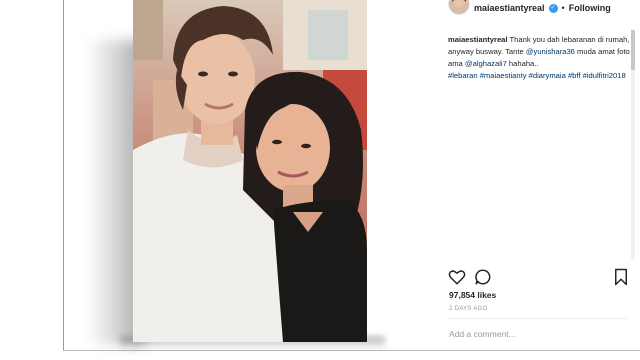  Describe the element at coordinates (633, 50) in the screenshot. I see `caption-scroll-thumb` at that location.